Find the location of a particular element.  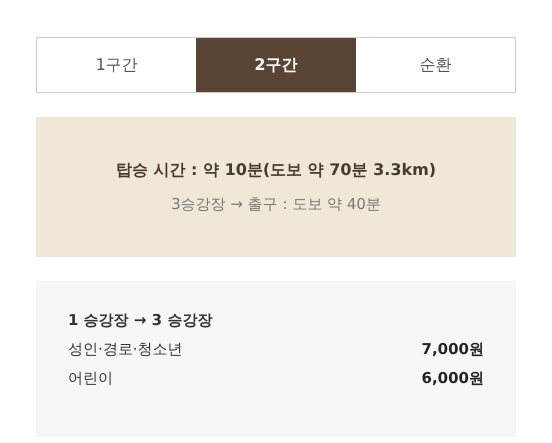

fare-price: 6,000원 is located at coordinates (453, 378).